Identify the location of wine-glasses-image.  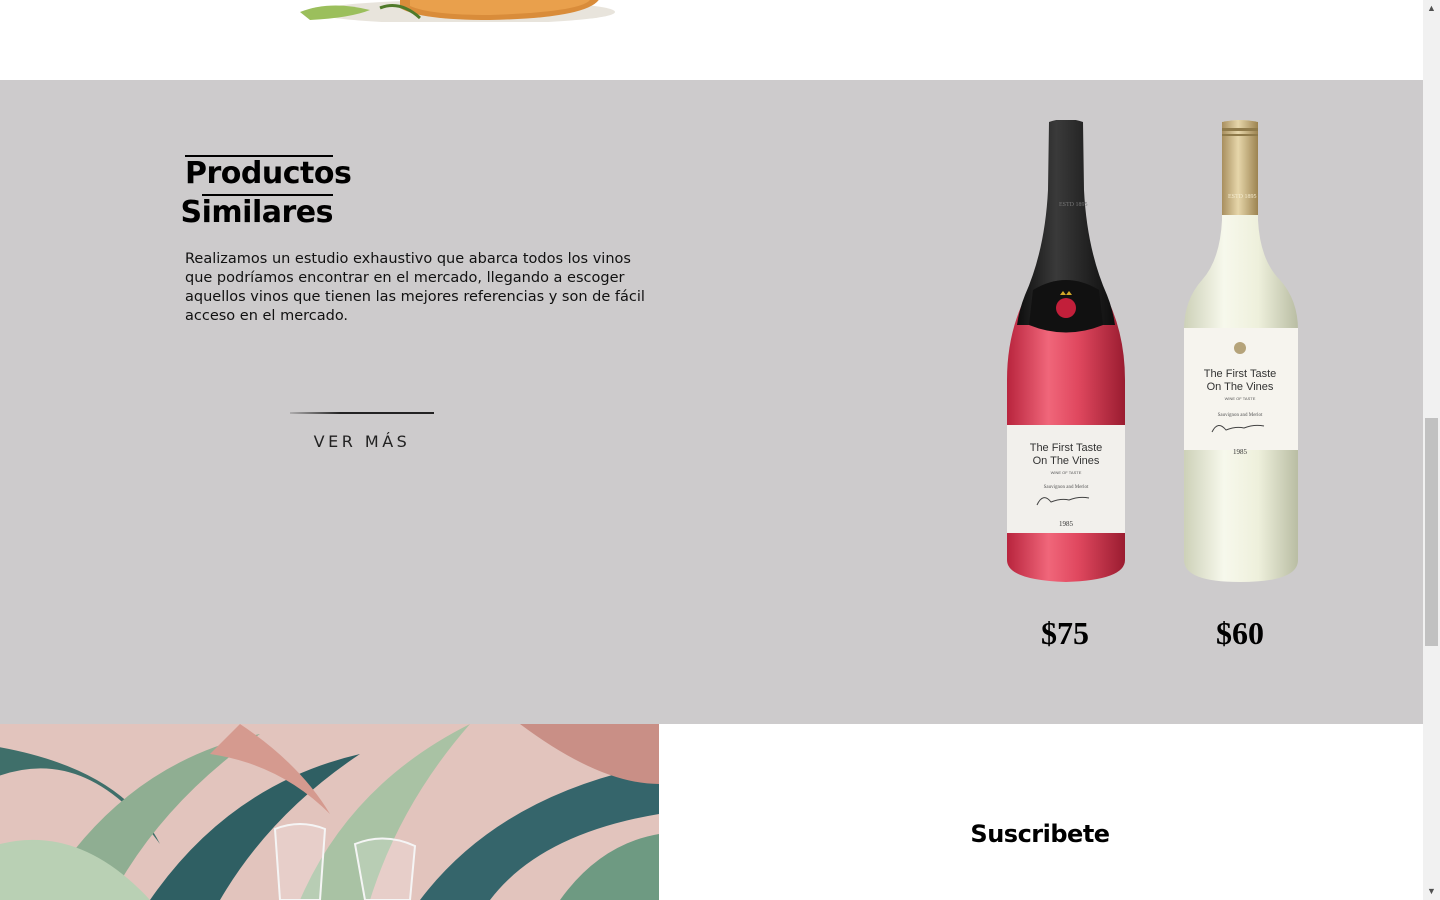
(329, 812).